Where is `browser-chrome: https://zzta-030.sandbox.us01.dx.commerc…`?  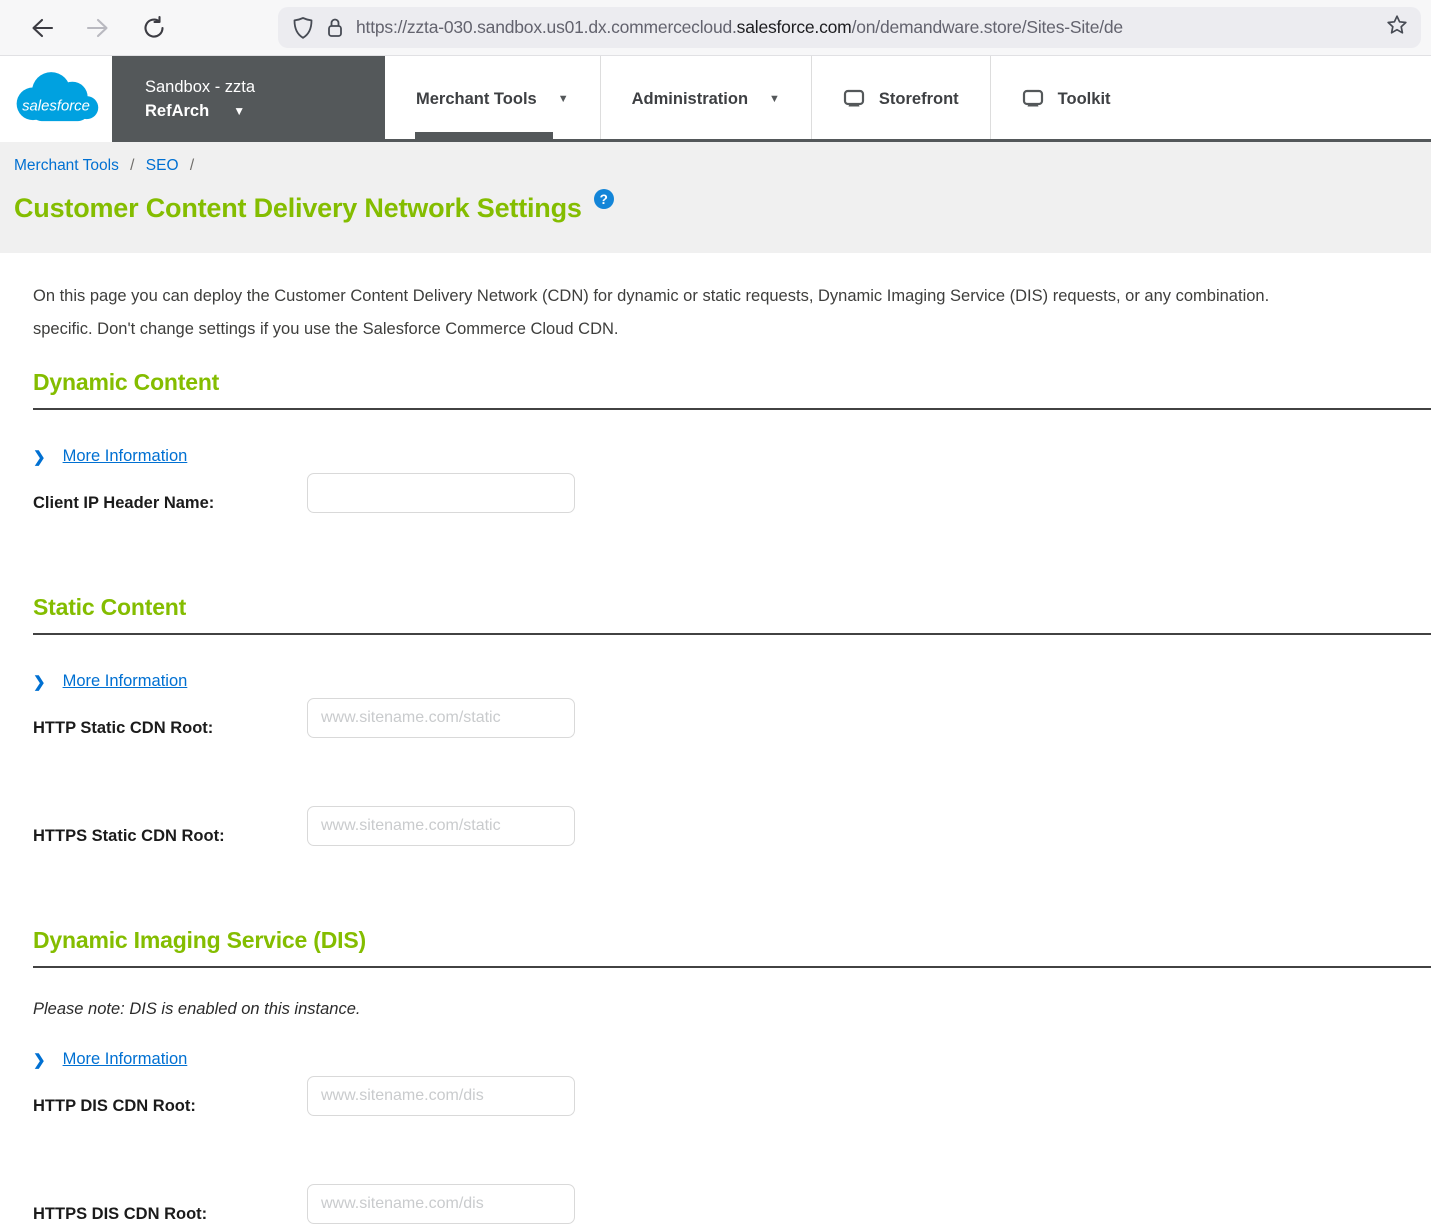 browser-chrome: https://zzta-030.sandbox.us01.dx.commerc… is located at coordinates (715, 28).